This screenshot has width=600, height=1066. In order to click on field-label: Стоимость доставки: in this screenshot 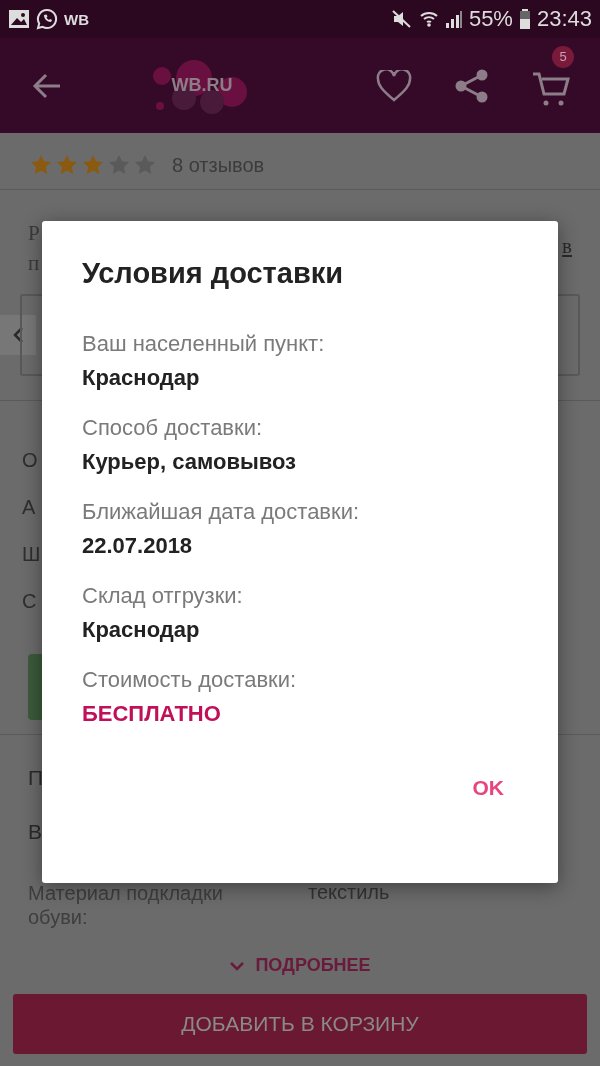, I will do `click(190, 680)`.